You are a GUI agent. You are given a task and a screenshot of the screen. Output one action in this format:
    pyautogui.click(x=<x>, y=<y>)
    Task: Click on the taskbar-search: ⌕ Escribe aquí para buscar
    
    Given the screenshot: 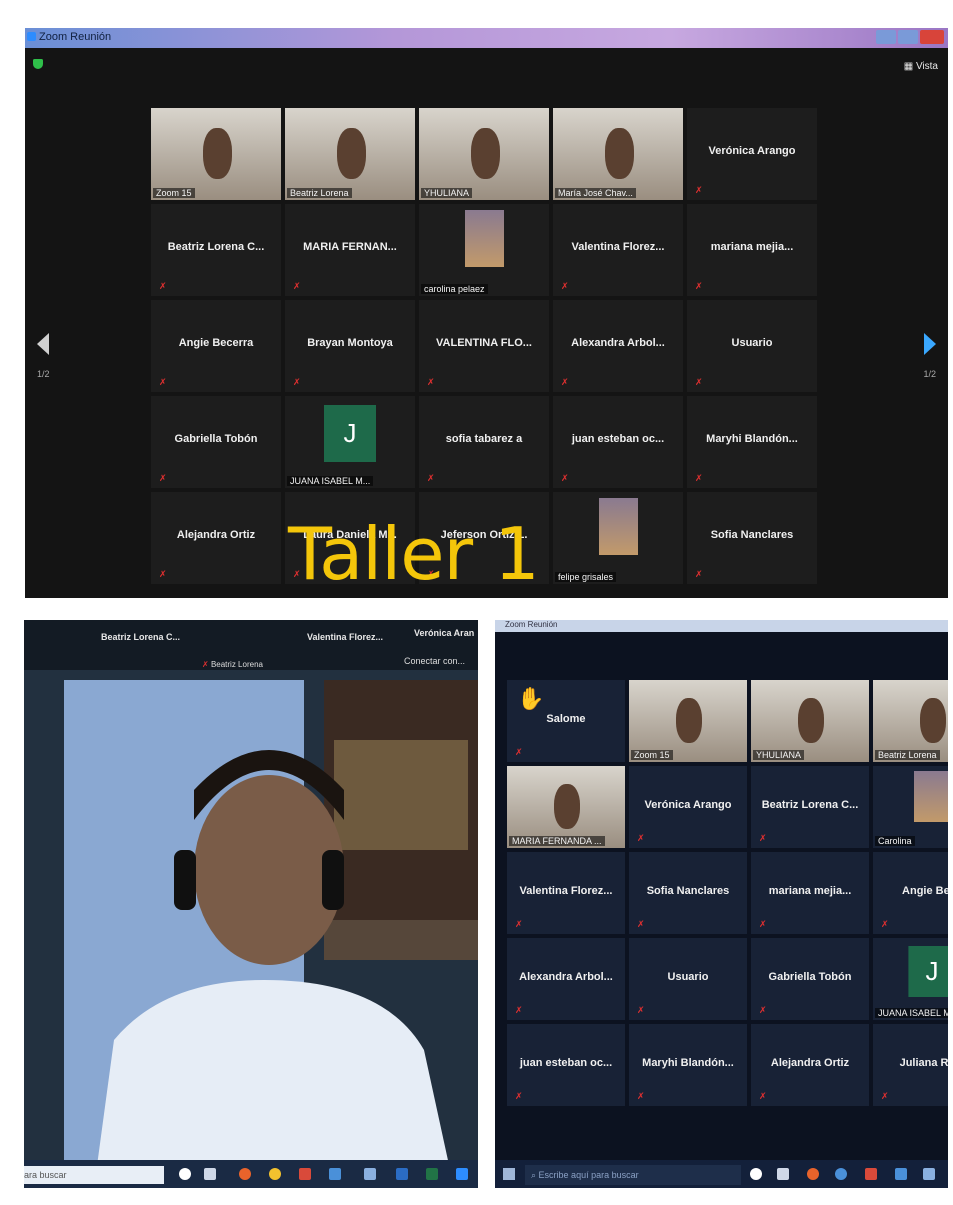 What is the action you would take?
    pyautogui.click(x=633, y=1175)
    